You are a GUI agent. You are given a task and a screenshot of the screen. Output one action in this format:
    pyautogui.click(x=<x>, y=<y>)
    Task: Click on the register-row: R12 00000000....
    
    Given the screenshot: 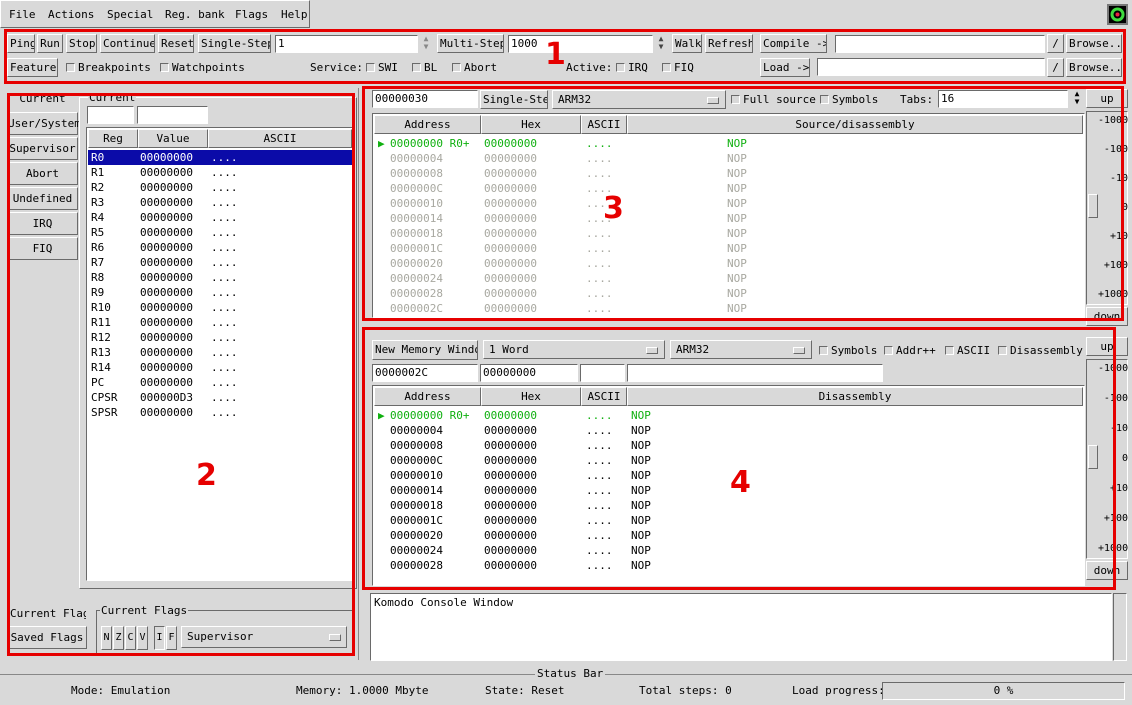 What is the action you would take?
    pyautogui.click(x=220, y=337)
    